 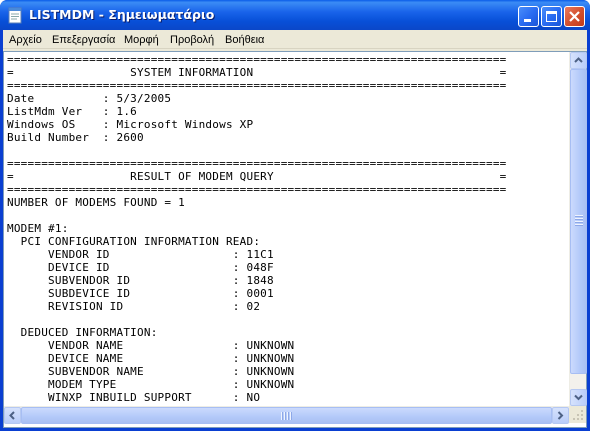 What do you see at coordinates (134, 397) in the screenshot?
I see `document-line: WINXP INBUILD SUPPORT : NO` at bounding box center [134, 397].